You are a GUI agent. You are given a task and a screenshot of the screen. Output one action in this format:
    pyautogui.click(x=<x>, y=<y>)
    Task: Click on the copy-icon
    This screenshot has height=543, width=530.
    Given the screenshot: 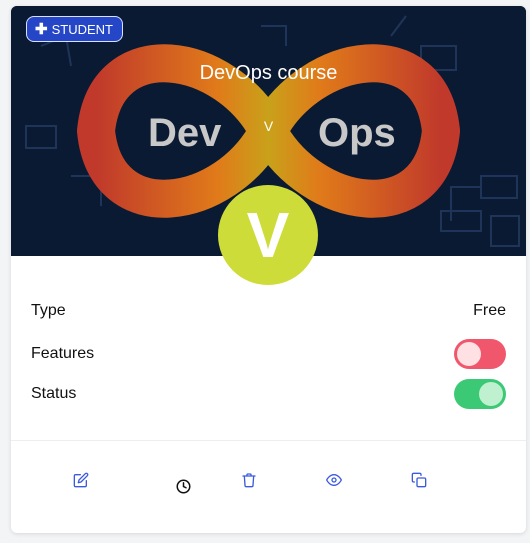 What is the action you would take?
    pyautogui.click(x=419, y=480)
    